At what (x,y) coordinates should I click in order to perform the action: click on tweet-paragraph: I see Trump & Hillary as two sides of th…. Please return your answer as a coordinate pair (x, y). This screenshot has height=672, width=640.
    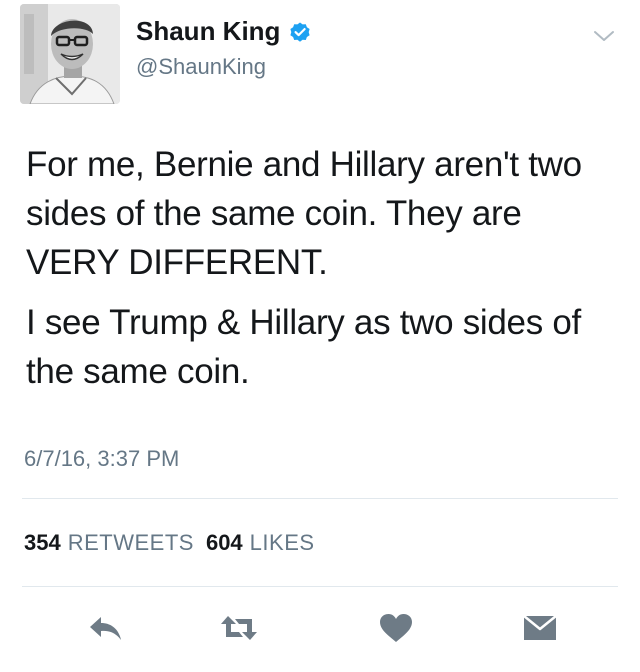
    Looking at the image, I should click on (303, 347).